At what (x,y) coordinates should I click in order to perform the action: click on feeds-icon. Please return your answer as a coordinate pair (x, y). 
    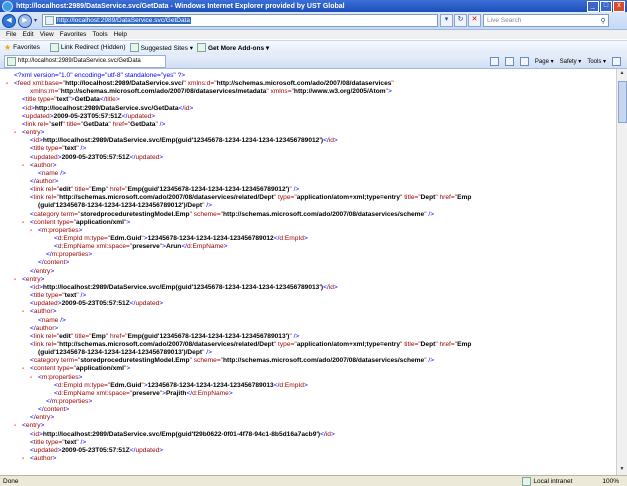
    Looking at the image, I should click on (509, 61).